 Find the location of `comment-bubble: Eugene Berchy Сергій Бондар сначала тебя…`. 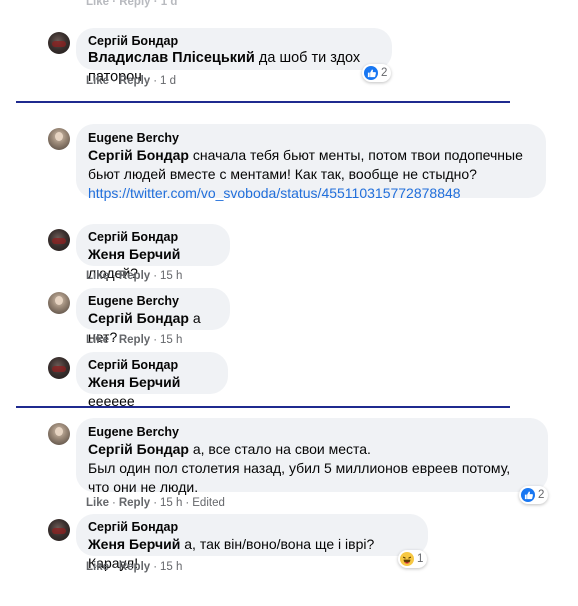

comment-bubble: Eugene Berchy Сергій Бондар сначала тебя… is located at coordinates (311, 162).